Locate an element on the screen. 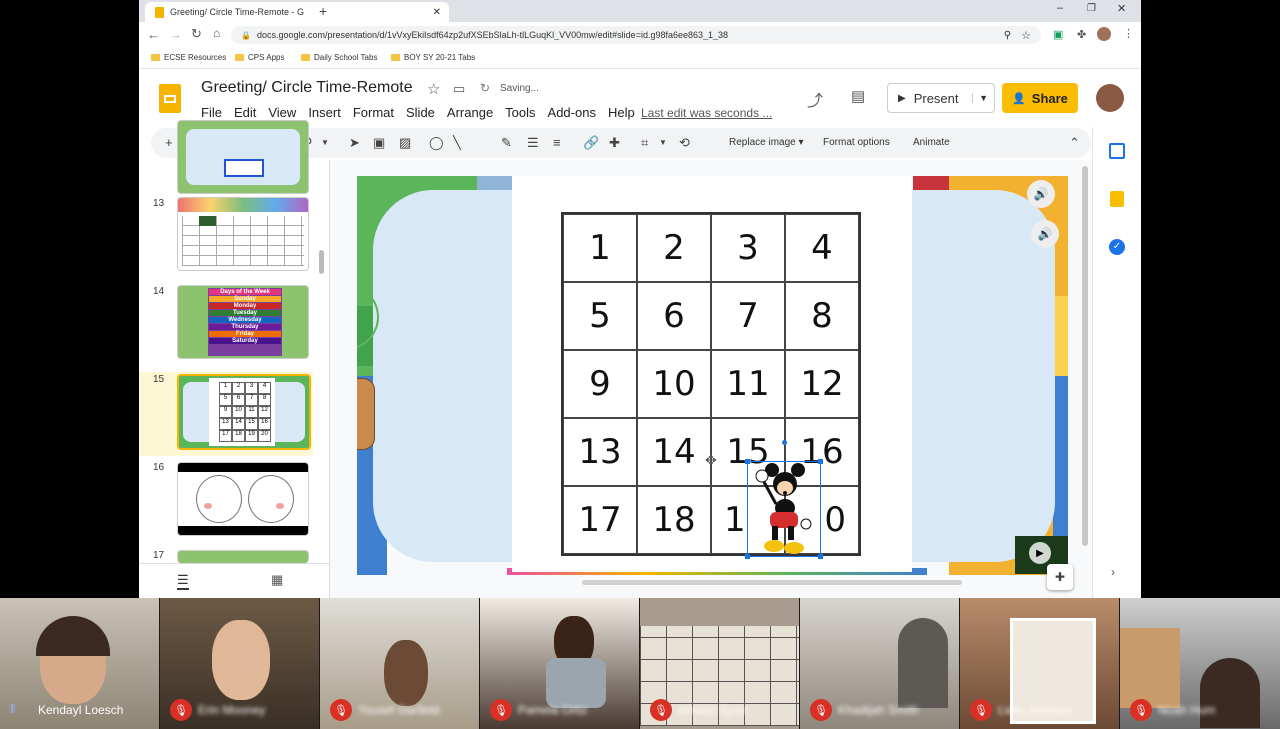 Image resolution: width=1280 pixels, height=729 pixels. muted-mic-icon: 🎙 is located at coordinates (1141, 710).